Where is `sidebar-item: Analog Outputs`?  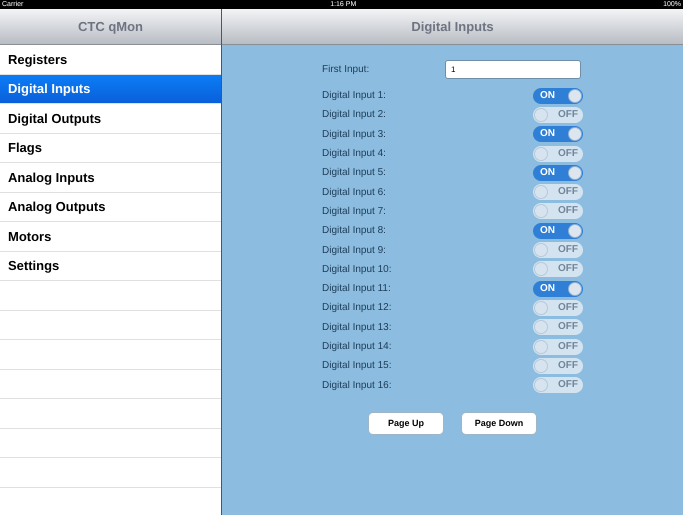 sidebar-item: Analog Outputs is located at coordinates (110, 207).